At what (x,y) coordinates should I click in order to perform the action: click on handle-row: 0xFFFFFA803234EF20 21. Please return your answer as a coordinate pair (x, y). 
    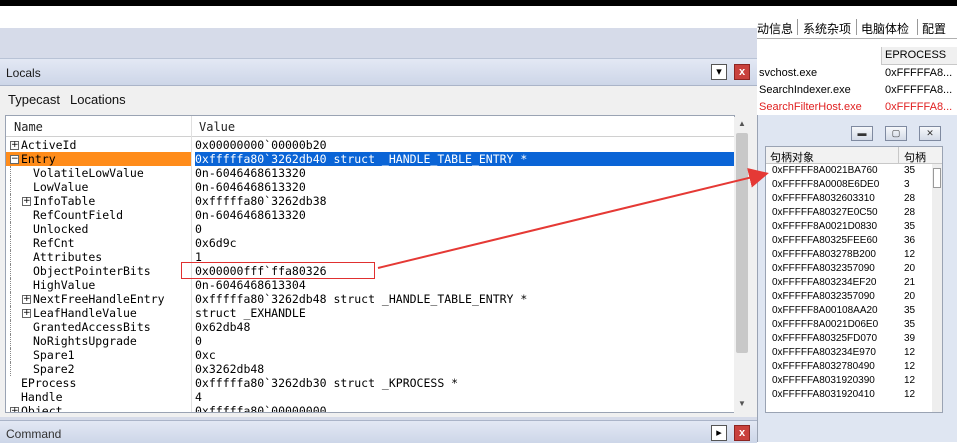
    Looking at the image, I should click on (854, 283).